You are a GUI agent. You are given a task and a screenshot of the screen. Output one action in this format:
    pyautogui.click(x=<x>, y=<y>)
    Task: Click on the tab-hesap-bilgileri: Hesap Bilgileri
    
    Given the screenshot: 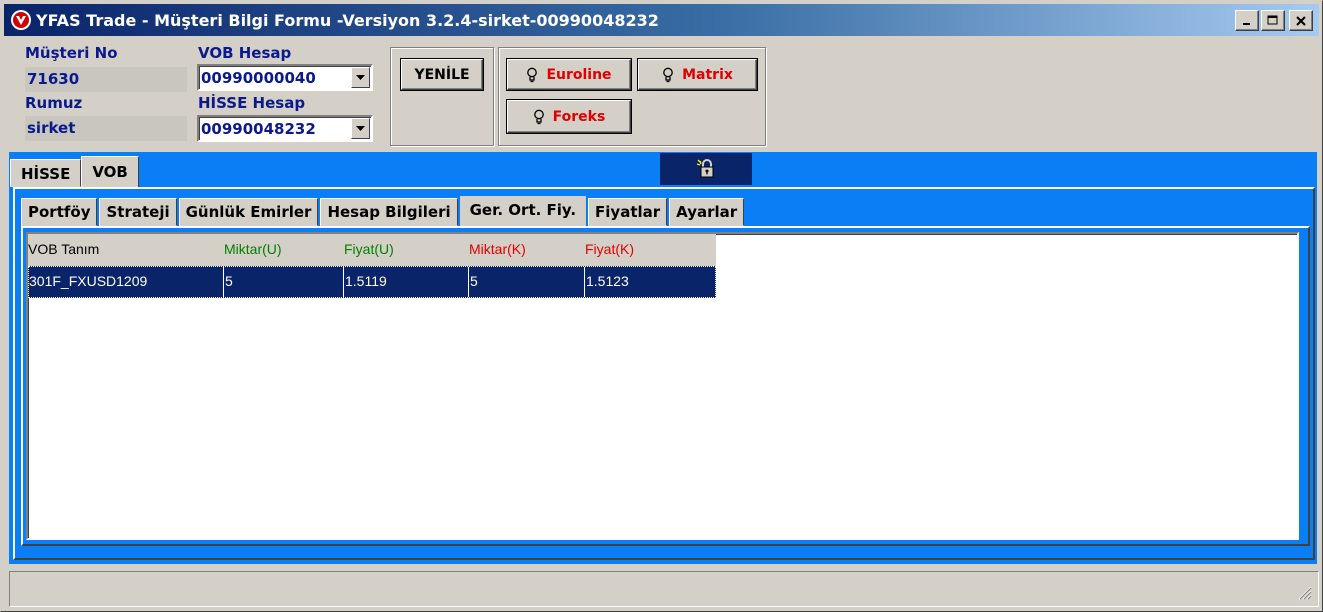 What is the action you would take?
    pyautogui.click(x=389, y=212)
    